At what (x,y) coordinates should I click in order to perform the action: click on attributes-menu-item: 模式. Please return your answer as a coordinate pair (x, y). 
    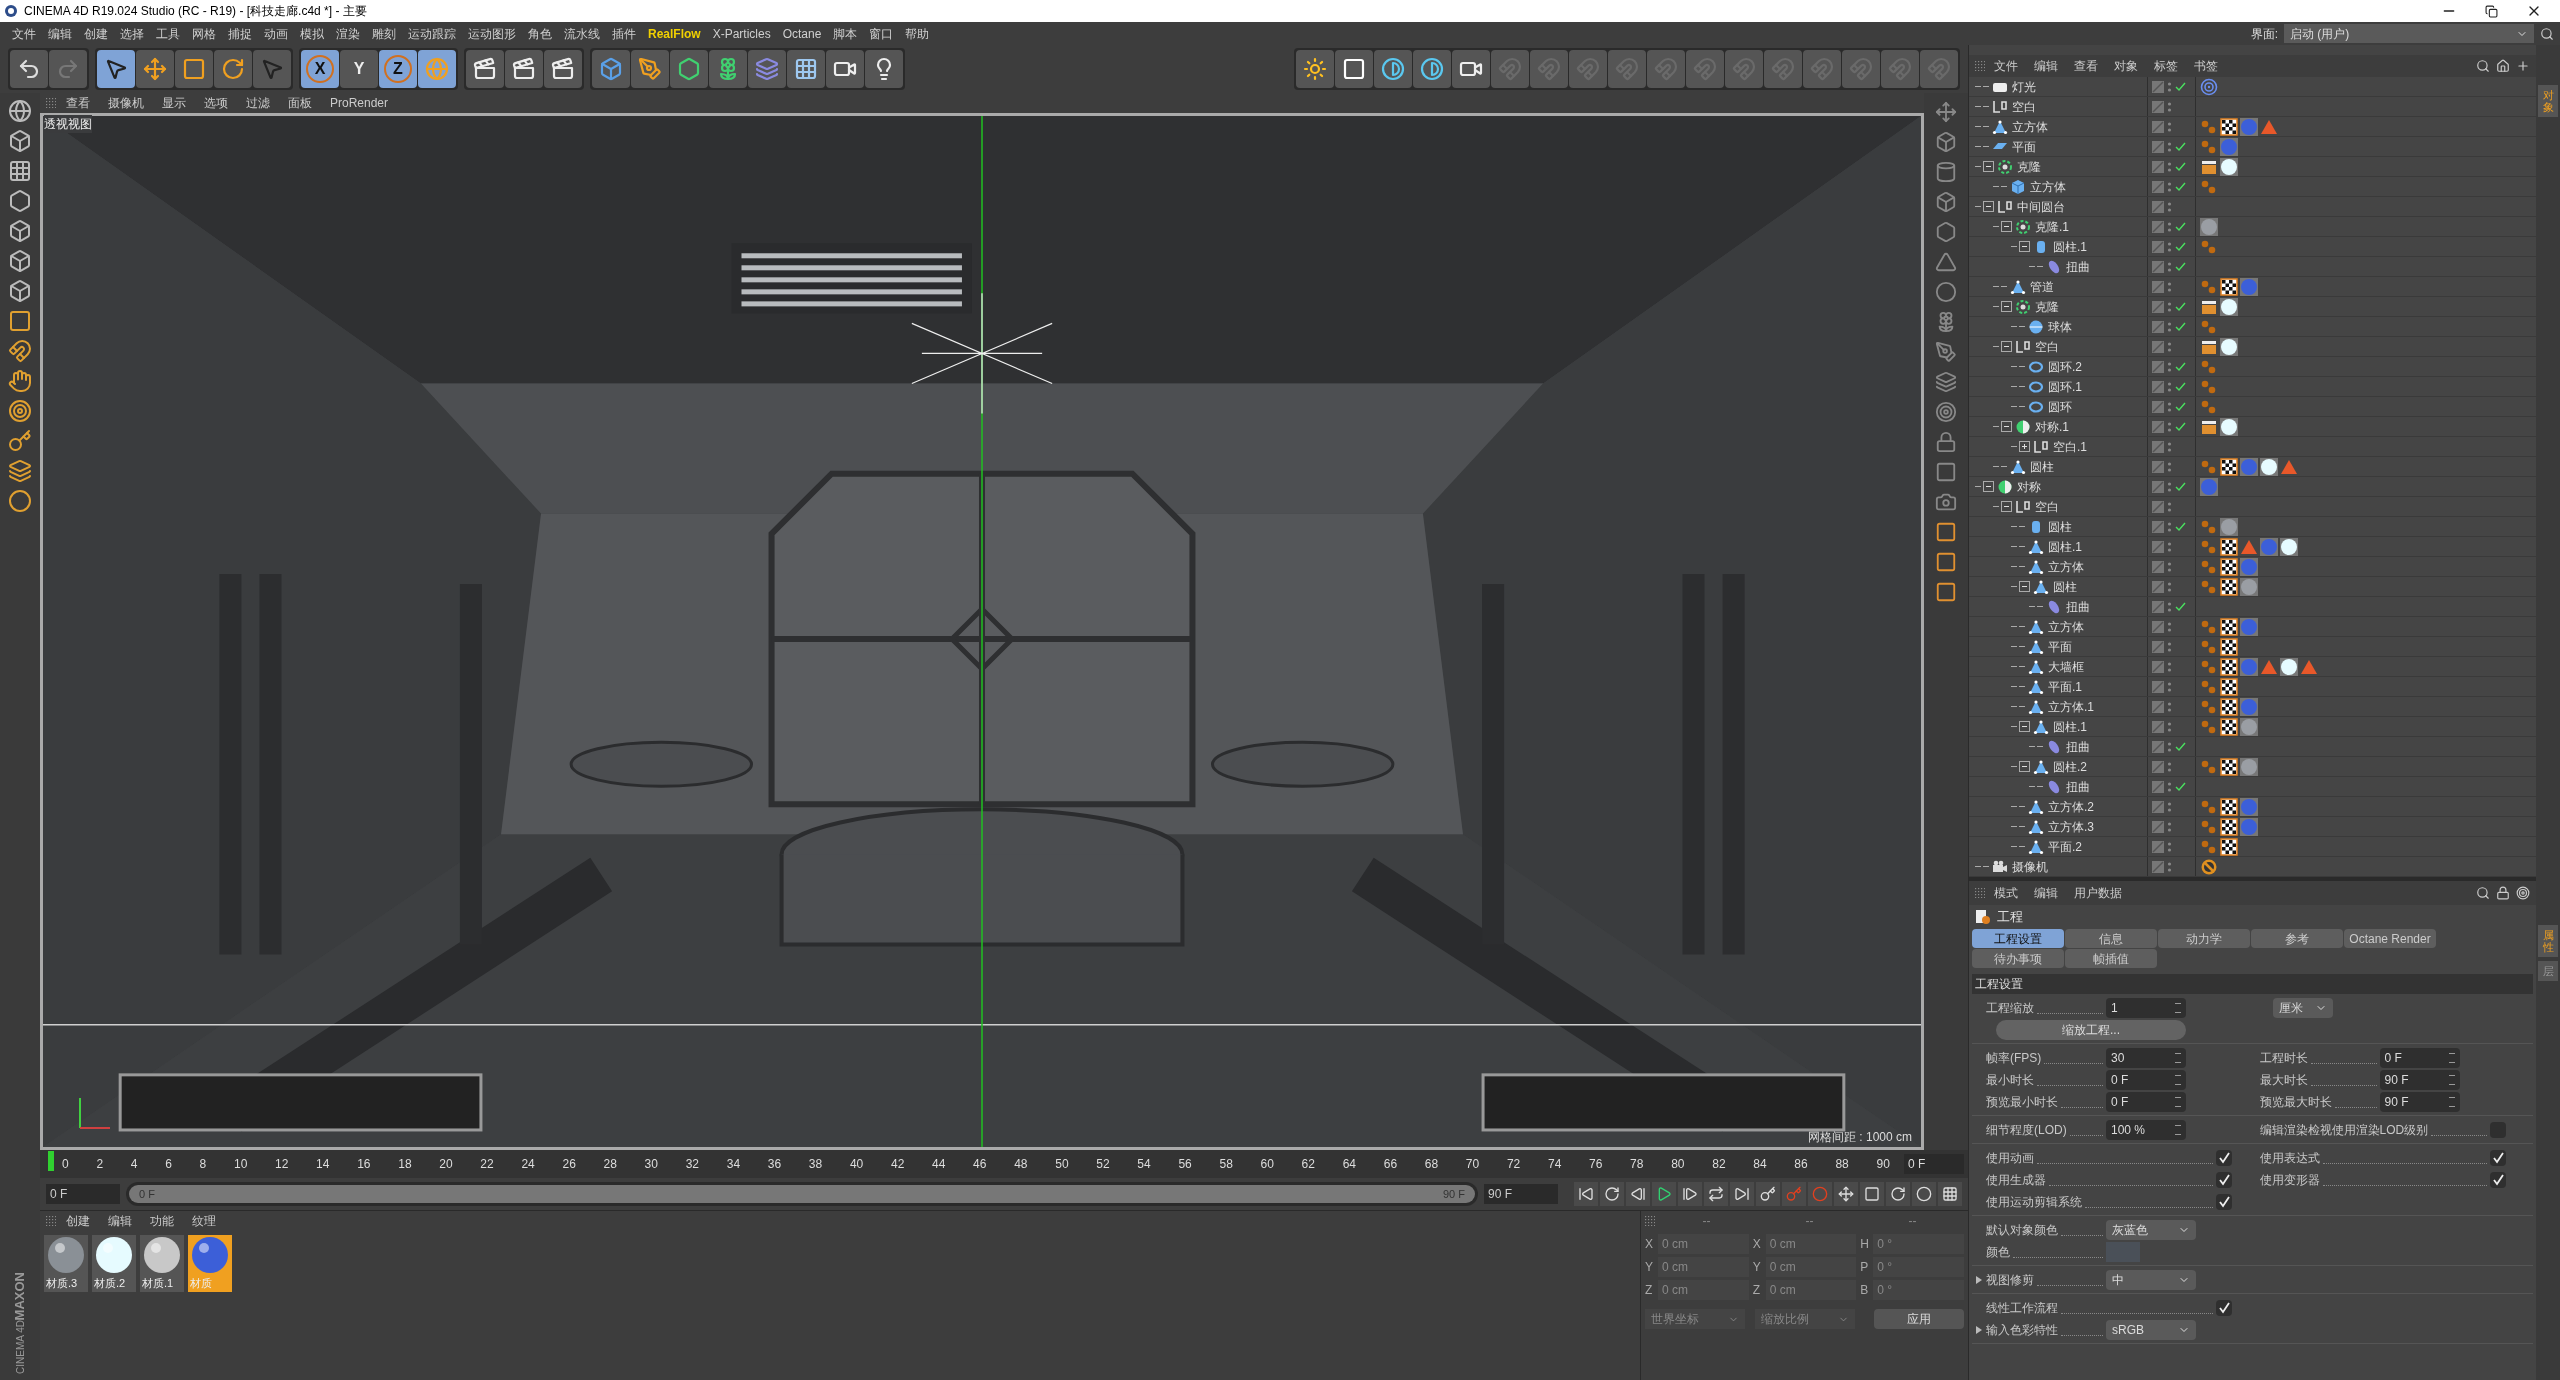
    Looking at the image, I should click on (2006, 893).